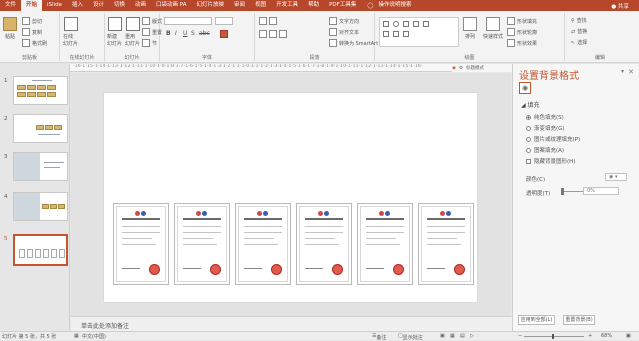  What do you see at coordinates (34, 43) in the screenshot?
I see `format-painter-button: 格式刷` at bounding box center [34, 43].